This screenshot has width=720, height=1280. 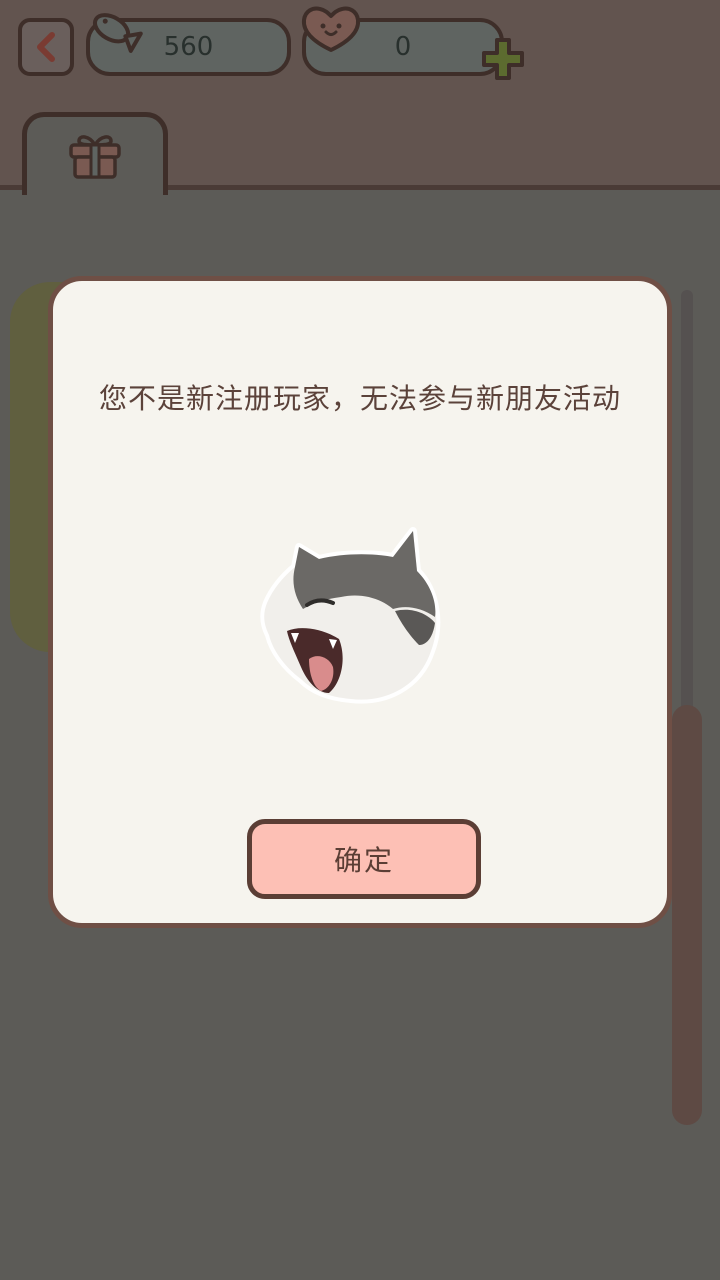 I want to click on tab-gift, so click(x=95, y=153).